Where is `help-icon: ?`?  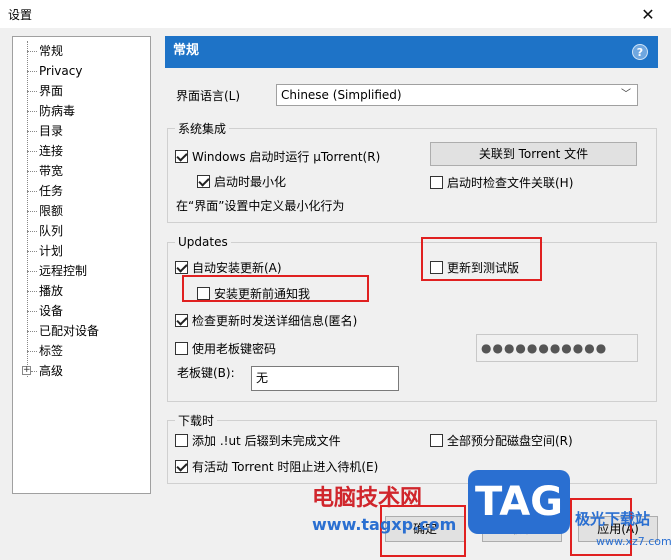 help-icon: ? is located at coordinates (640, 52).